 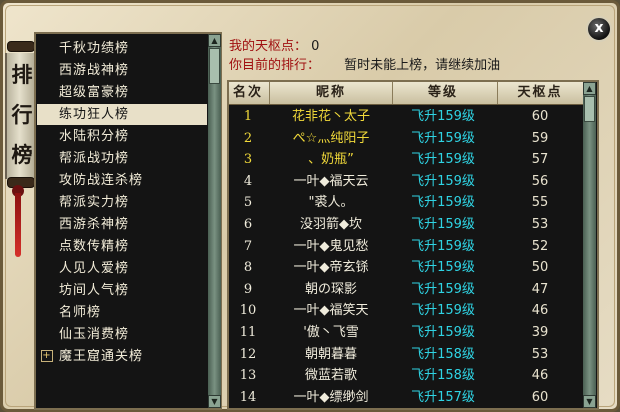 I want to click on category-label: 帮派战功榜, so click(x=94, y=158).